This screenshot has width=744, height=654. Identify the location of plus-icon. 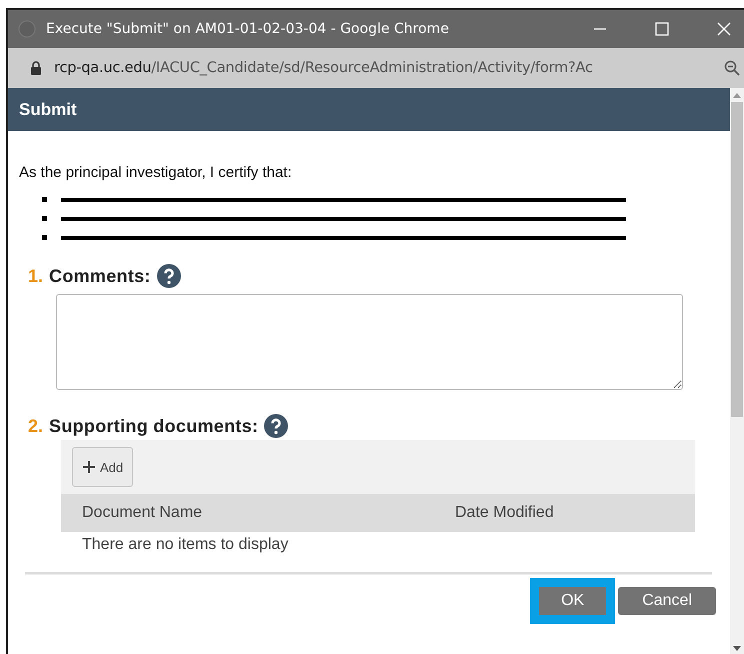
(89, 467).